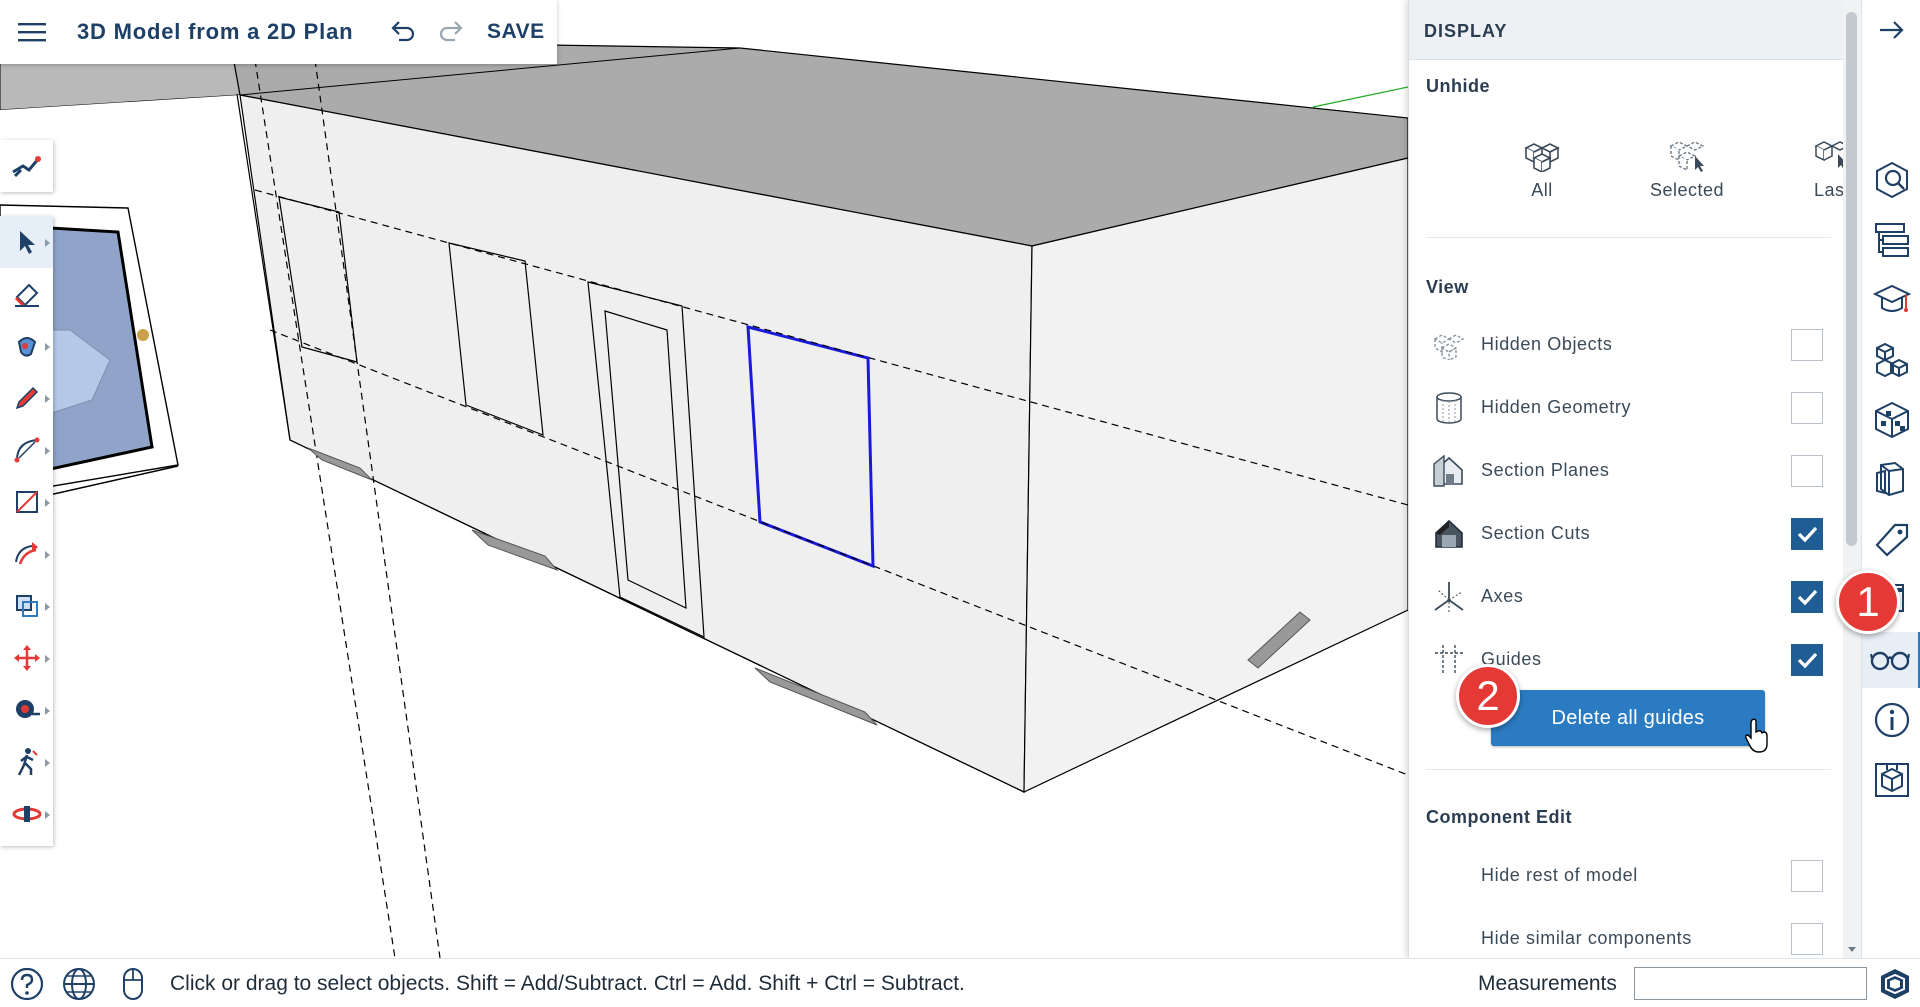 This screenshot has width=1920, height=1007. I want to click on left-toolbar-tools, so click(26, 531).